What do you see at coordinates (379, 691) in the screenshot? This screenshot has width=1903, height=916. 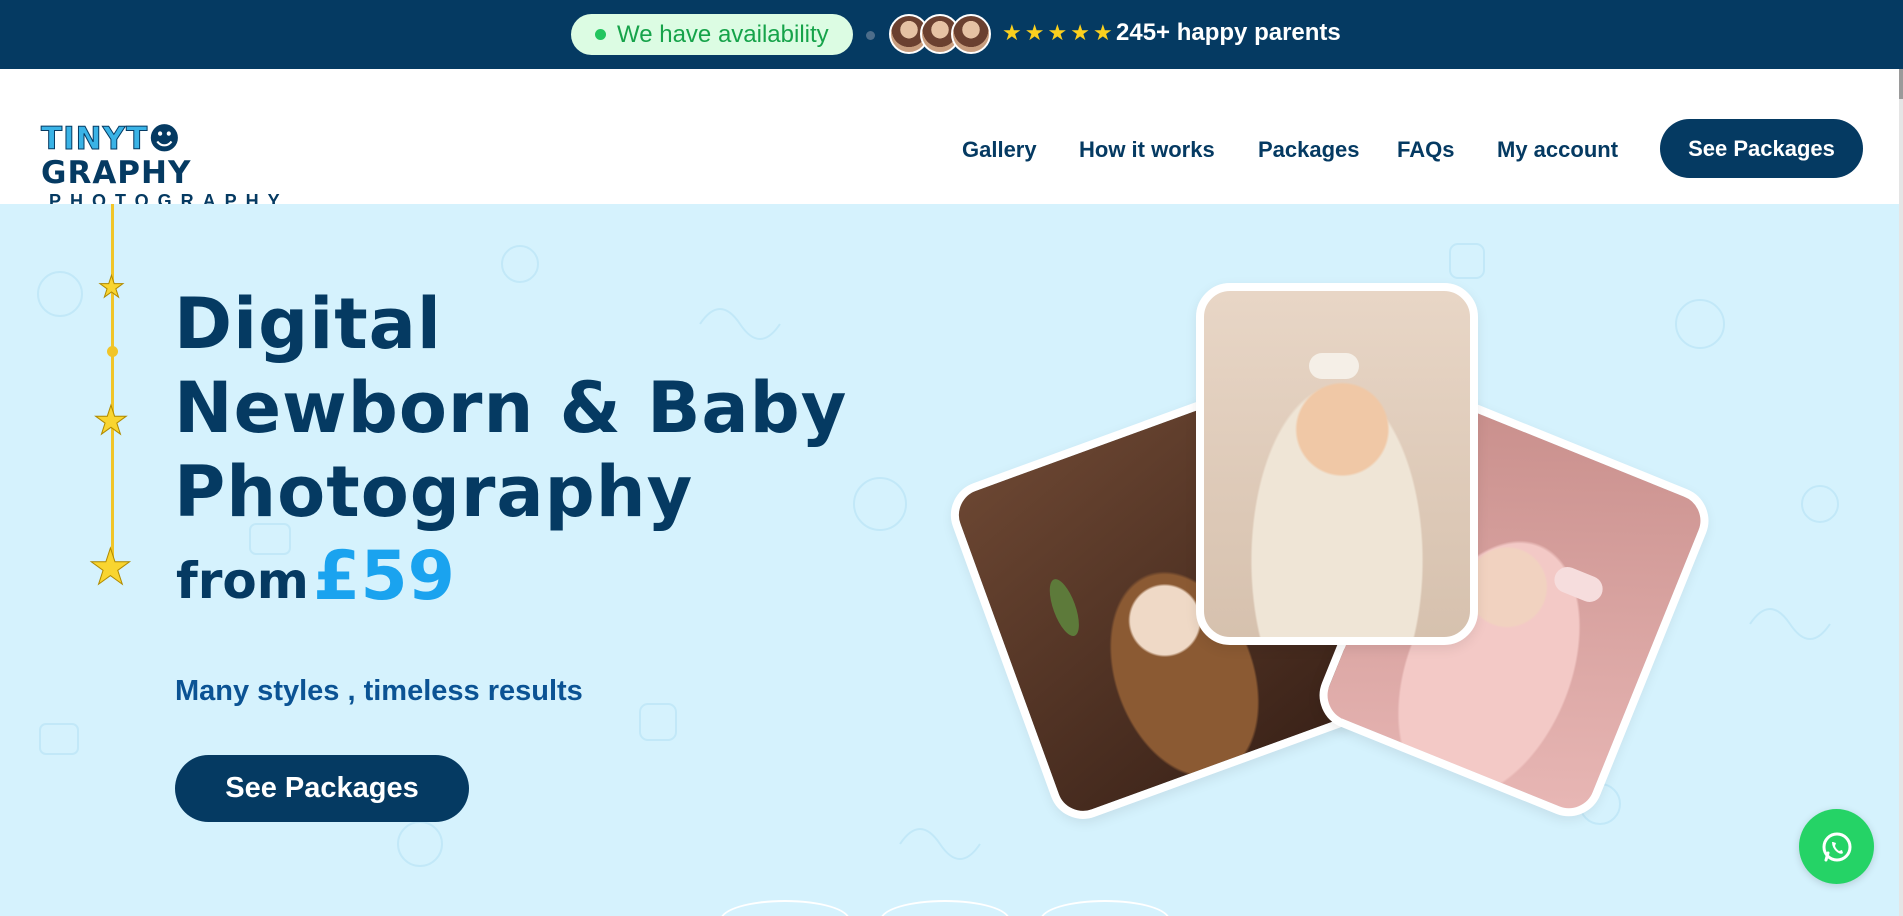 I see `hero-tagline: Many styles , timeless results` at bounding box center [379, 691].